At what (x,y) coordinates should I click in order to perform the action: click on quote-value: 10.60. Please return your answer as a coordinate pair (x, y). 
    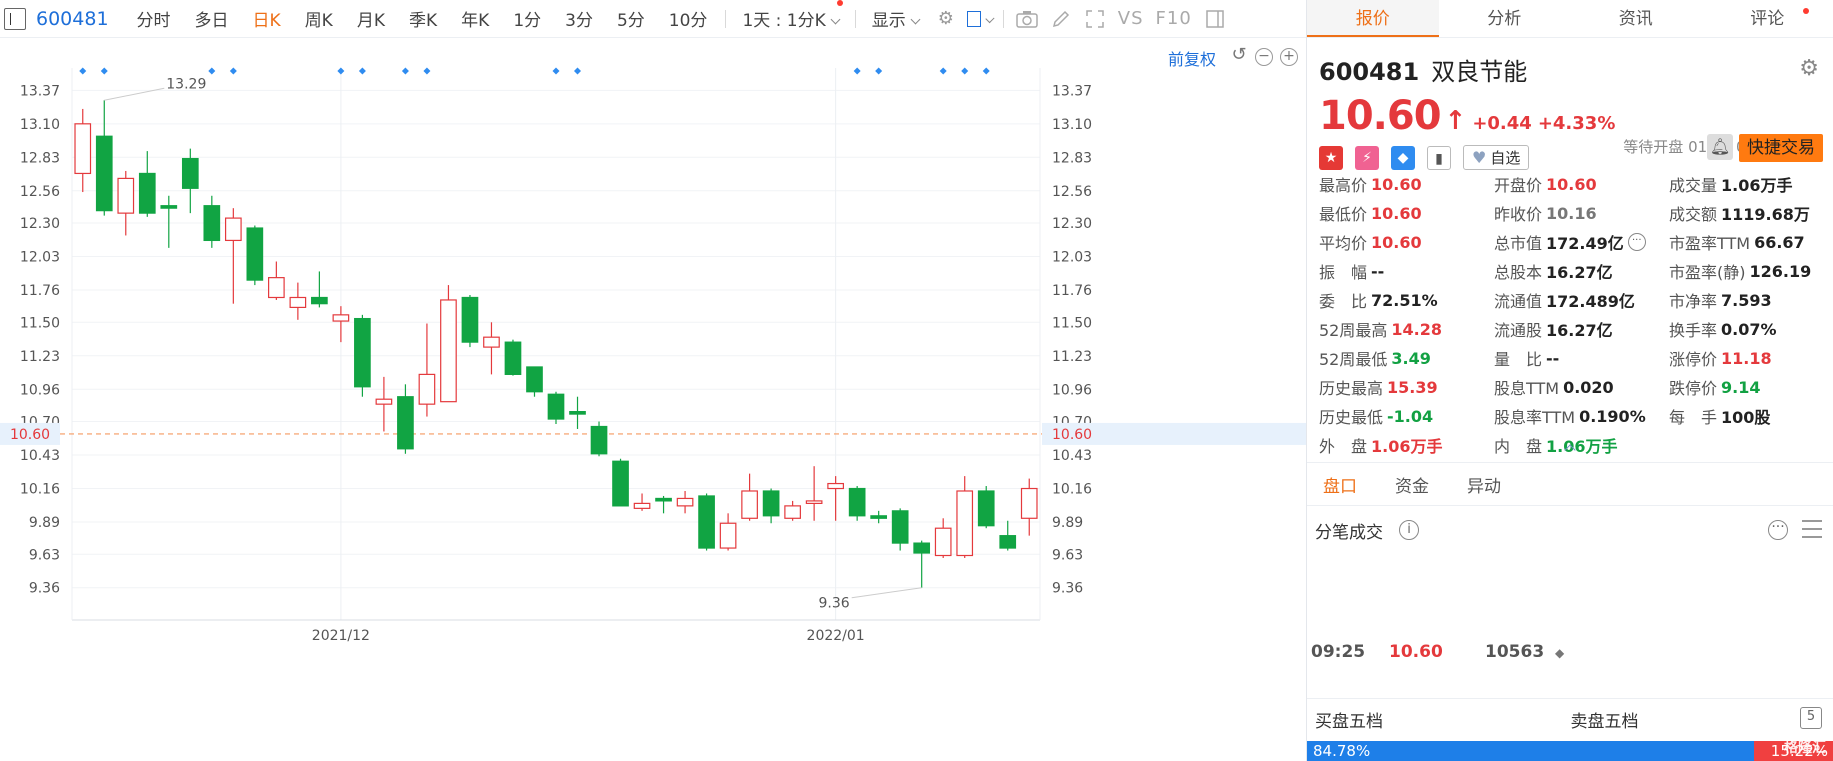
    Looking at the image, I should click on (1396, 242).